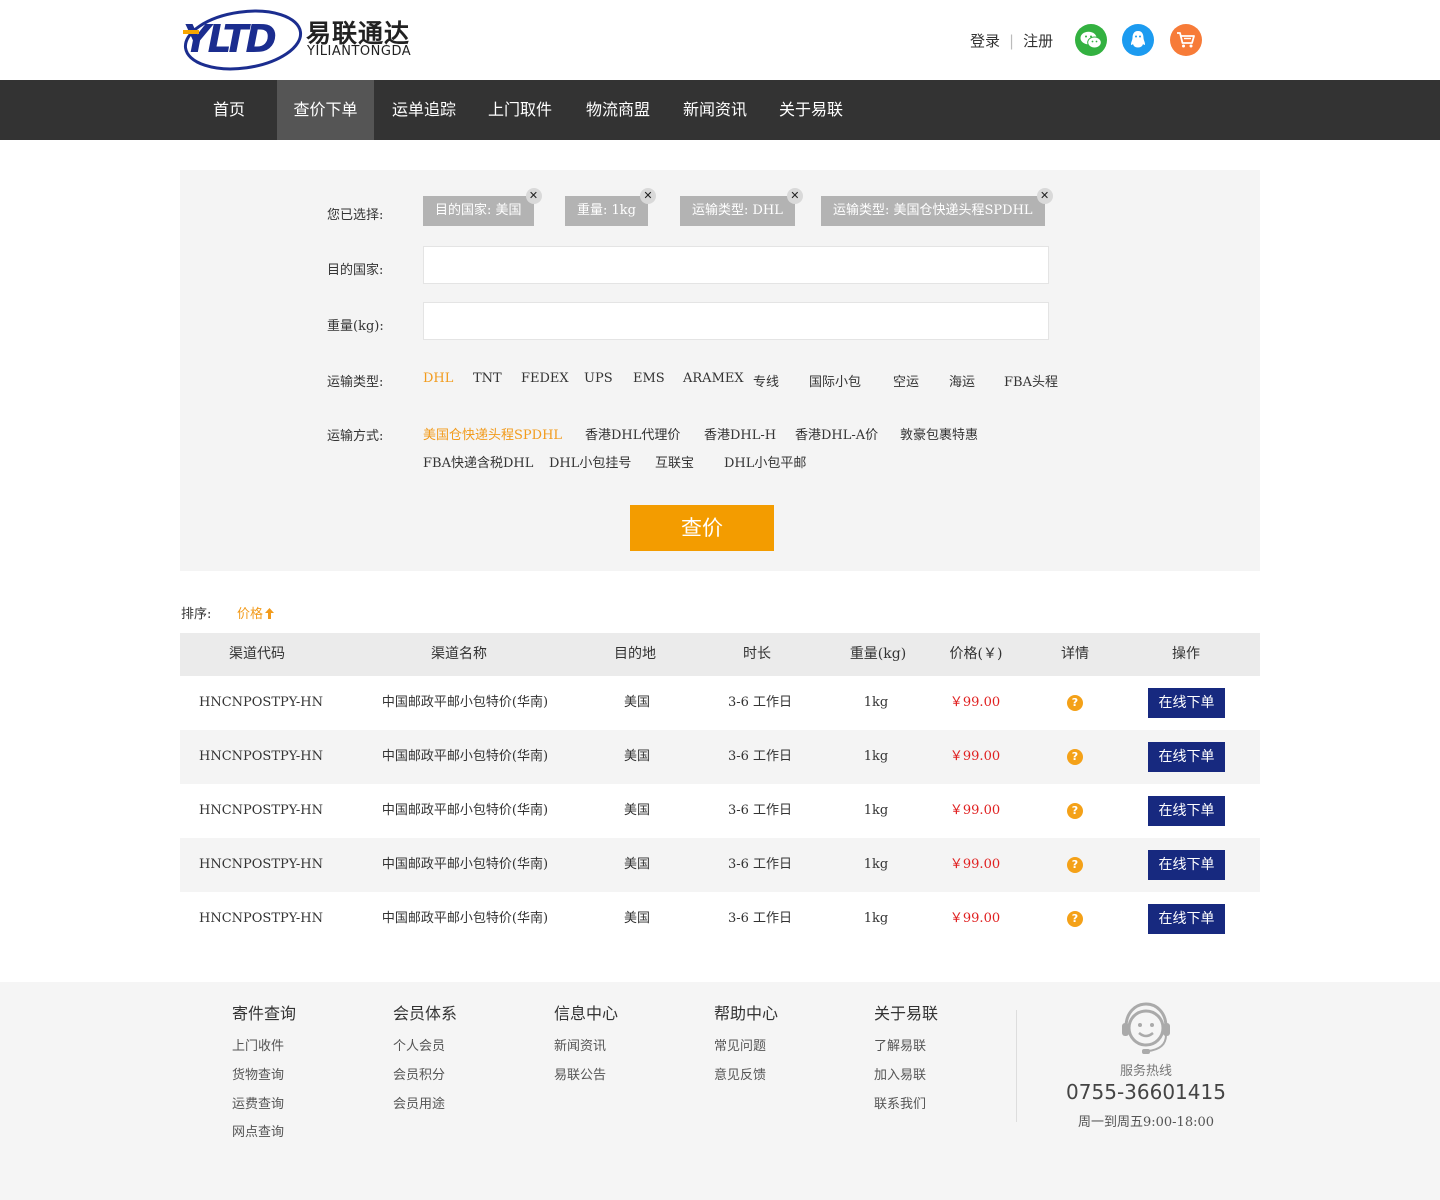  What do you see at coordinates (766, 380) in the screenshot?
I see `type-option-special-line: 专线` at bounding box center [766, 380].